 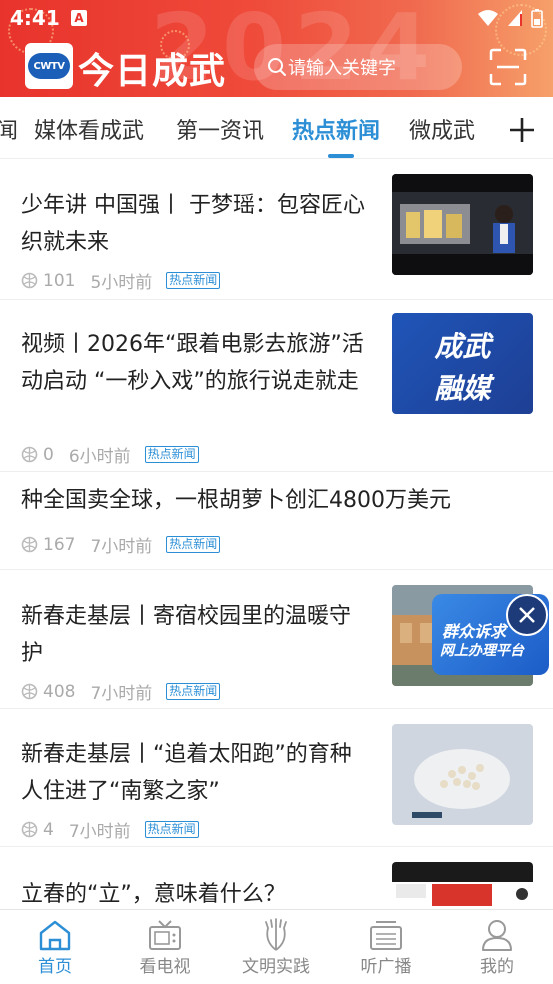 What do you see at coordinates (165, 967) in the screenshot?
I see `nav-label: 看电视` at bounding box center [165, 967].